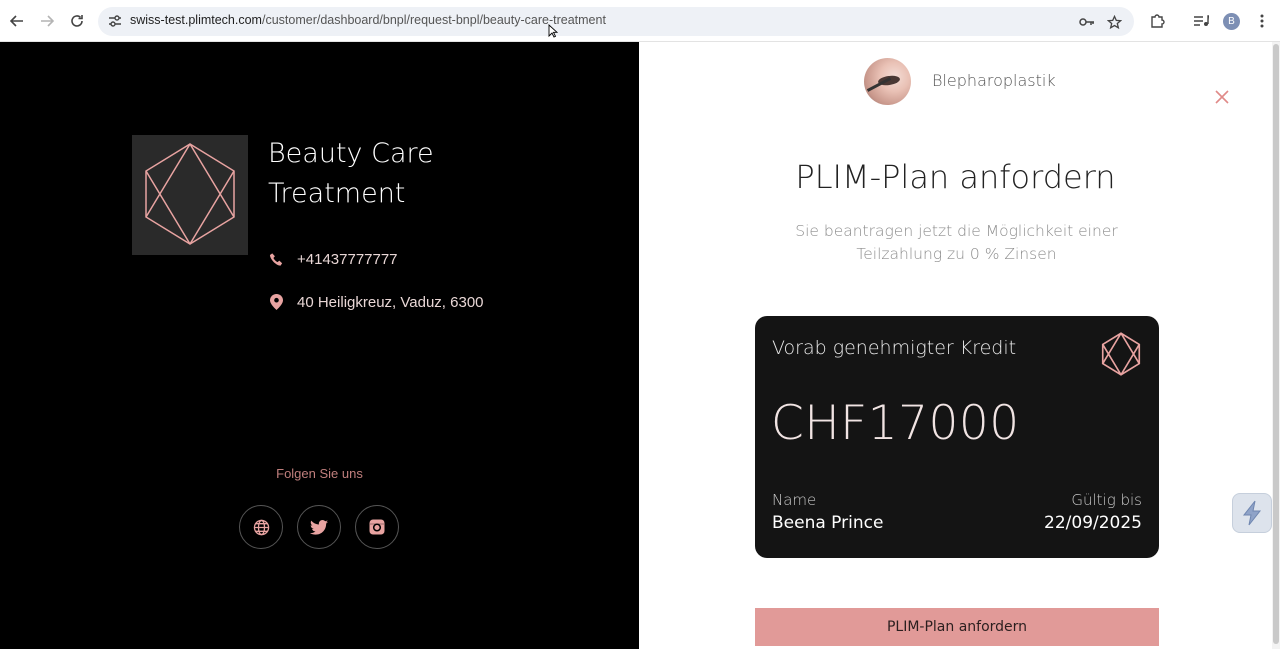 This screenshot has width=1280, height=649. I want to click on phone-icon, so click(276, 259).